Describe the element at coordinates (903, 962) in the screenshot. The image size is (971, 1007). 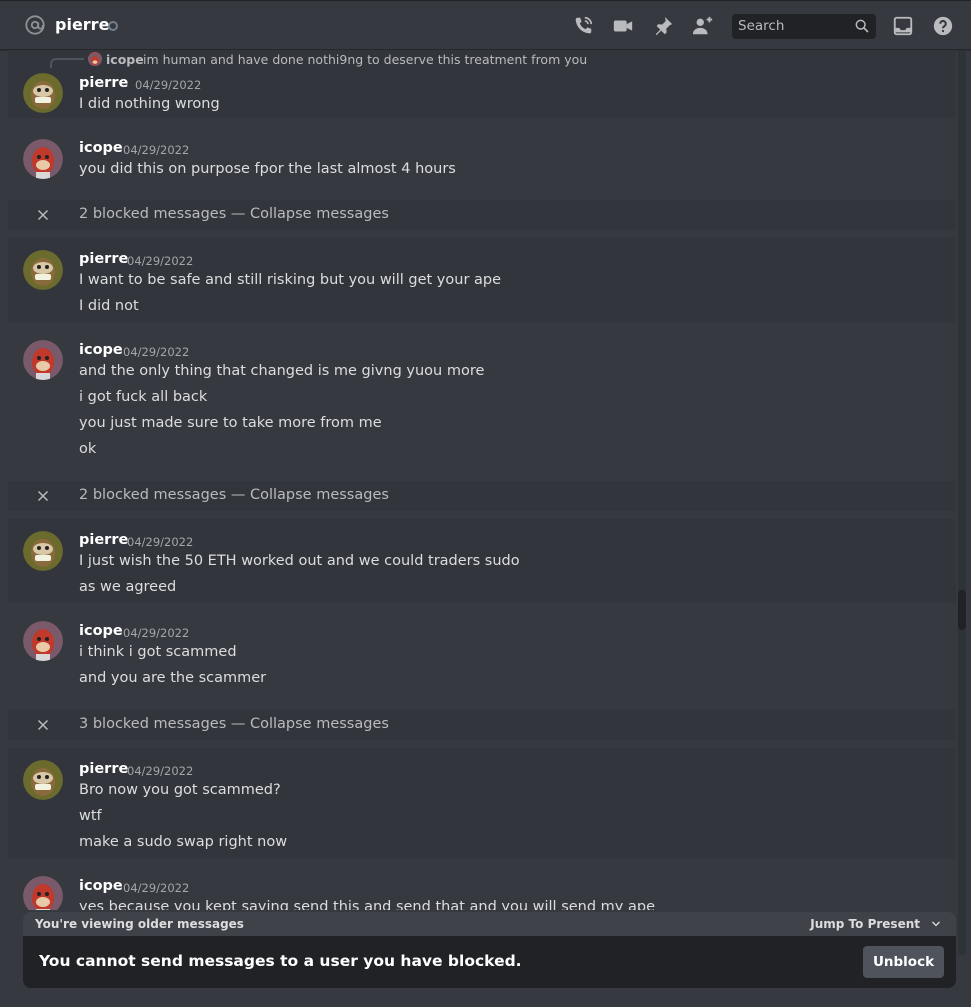
I see `unblock-button: Unblock` at that location.